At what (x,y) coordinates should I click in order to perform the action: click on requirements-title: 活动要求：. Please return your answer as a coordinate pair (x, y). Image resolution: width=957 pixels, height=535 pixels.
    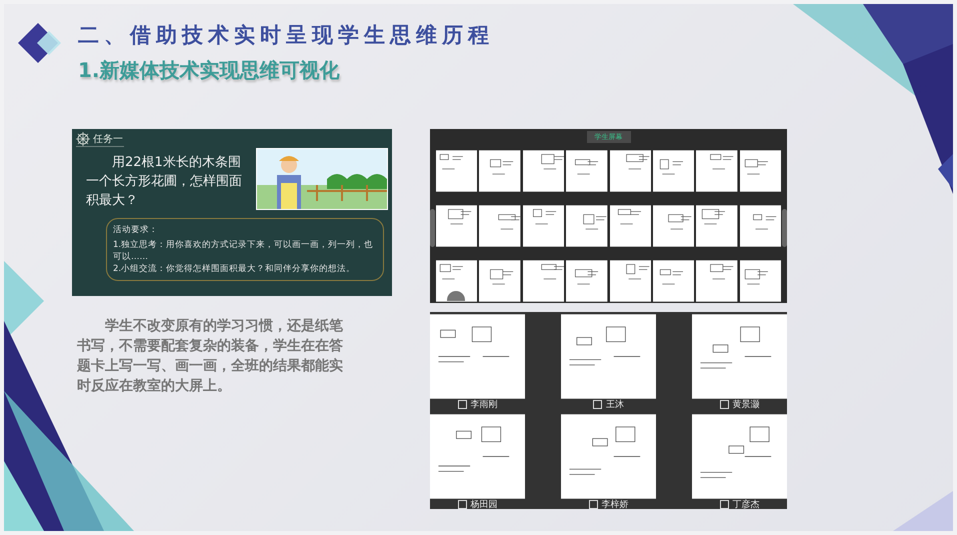
    Looking at the image, I should click on (136, 230).